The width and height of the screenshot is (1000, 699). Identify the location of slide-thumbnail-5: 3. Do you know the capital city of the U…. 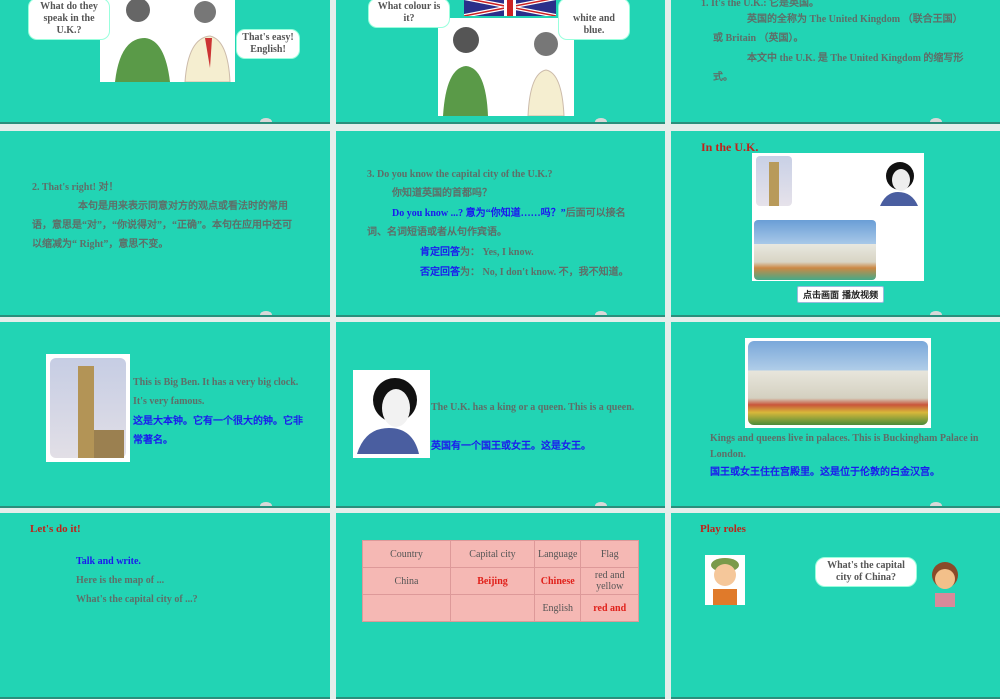
(500, 224).